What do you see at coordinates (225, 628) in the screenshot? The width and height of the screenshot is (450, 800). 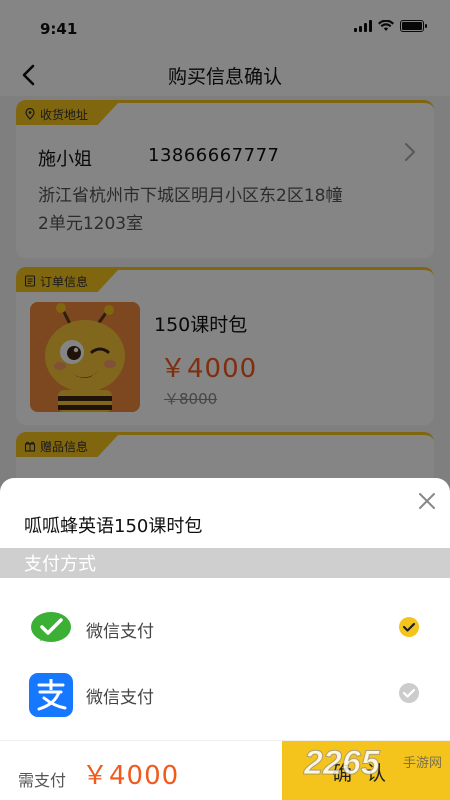 I see `payment-option-wechat: 微信支付` at bounding box center [225, 628].